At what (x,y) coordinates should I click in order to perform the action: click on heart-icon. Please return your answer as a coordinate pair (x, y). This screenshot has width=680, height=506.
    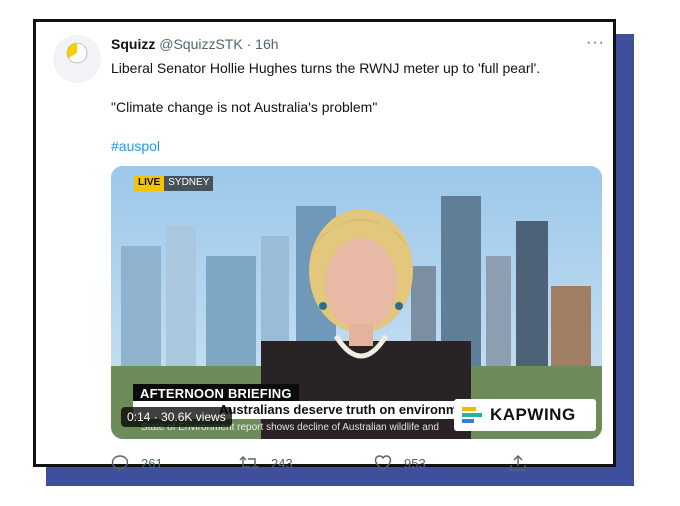
    Looking at the image, I should click on (383, 463).